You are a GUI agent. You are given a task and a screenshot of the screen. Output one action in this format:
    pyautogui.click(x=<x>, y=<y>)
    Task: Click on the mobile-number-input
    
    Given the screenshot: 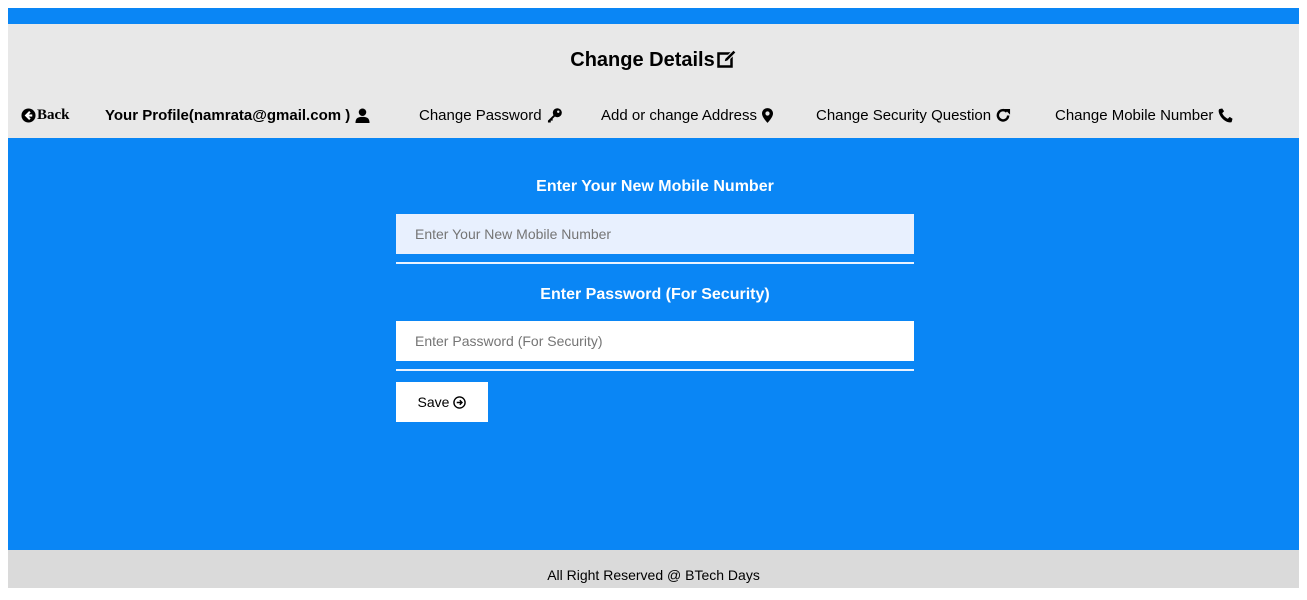 What is the action you would take?
    pyautogui.click(x=655, y=234)
    